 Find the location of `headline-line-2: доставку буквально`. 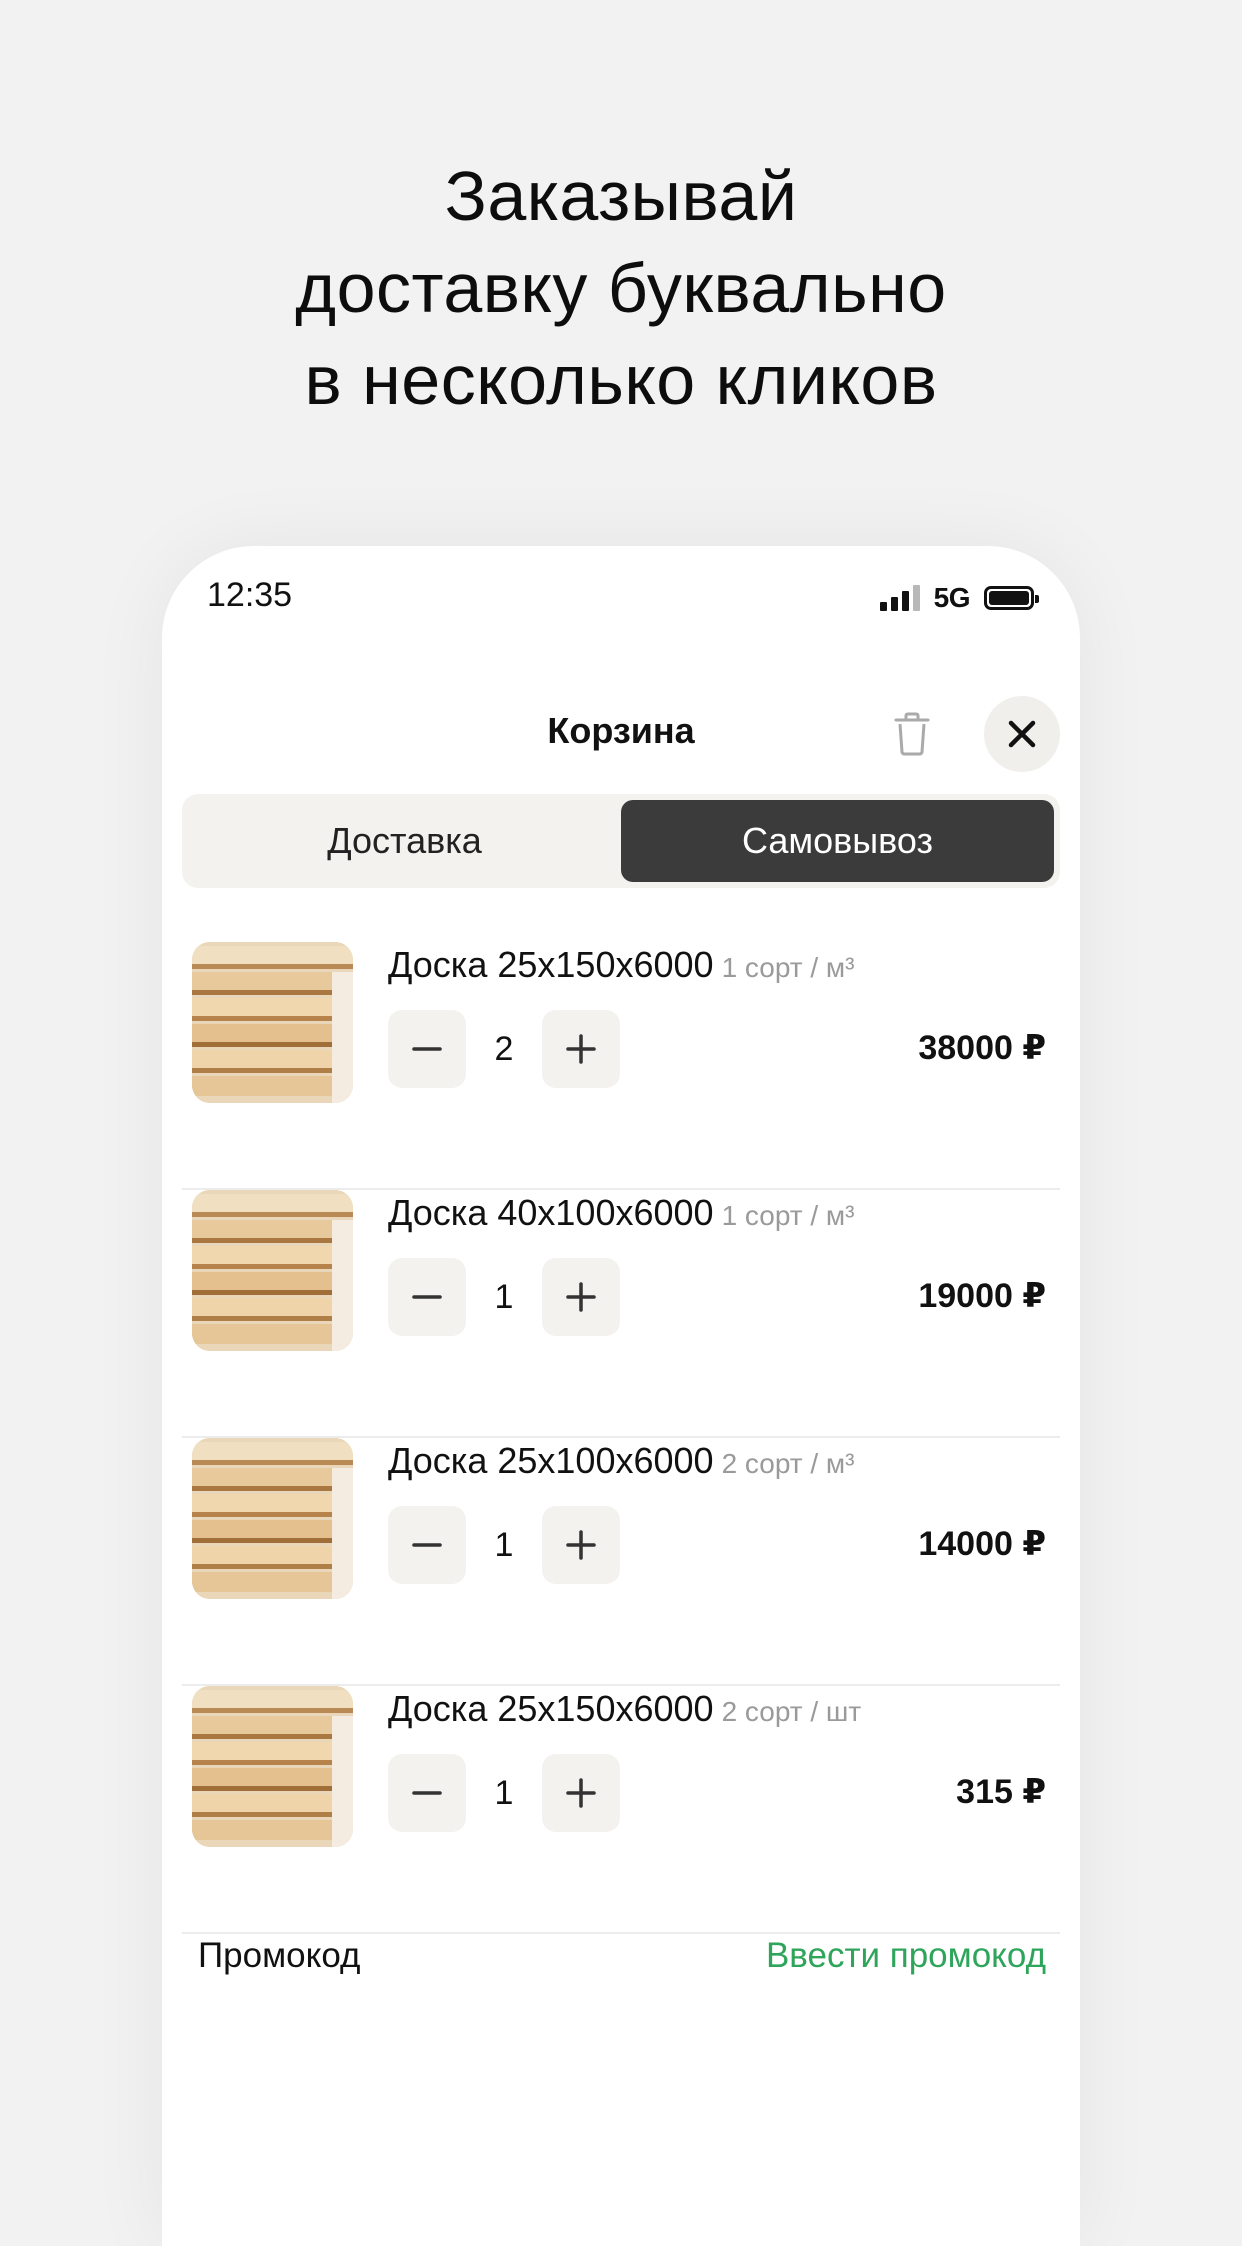

headline-line-2: доставку буквально is located at coordinates (621, 288).